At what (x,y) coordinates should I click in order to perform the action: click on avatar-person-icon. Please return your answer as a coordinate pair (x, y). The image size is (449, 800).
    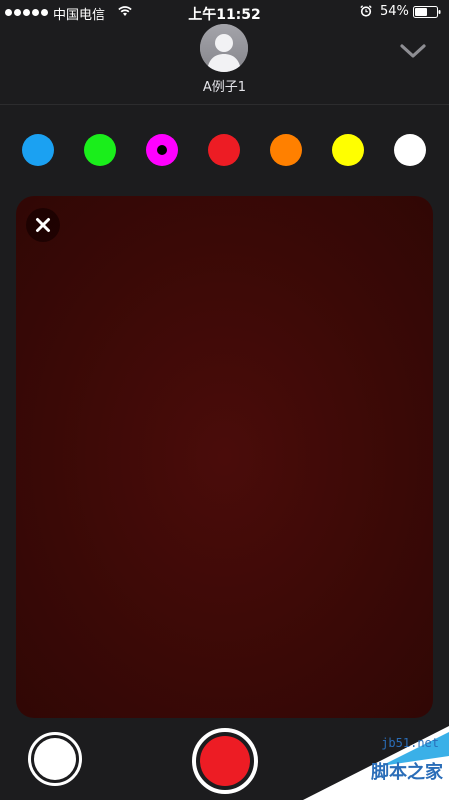
    Looking at the image, I should click on (224, 48).